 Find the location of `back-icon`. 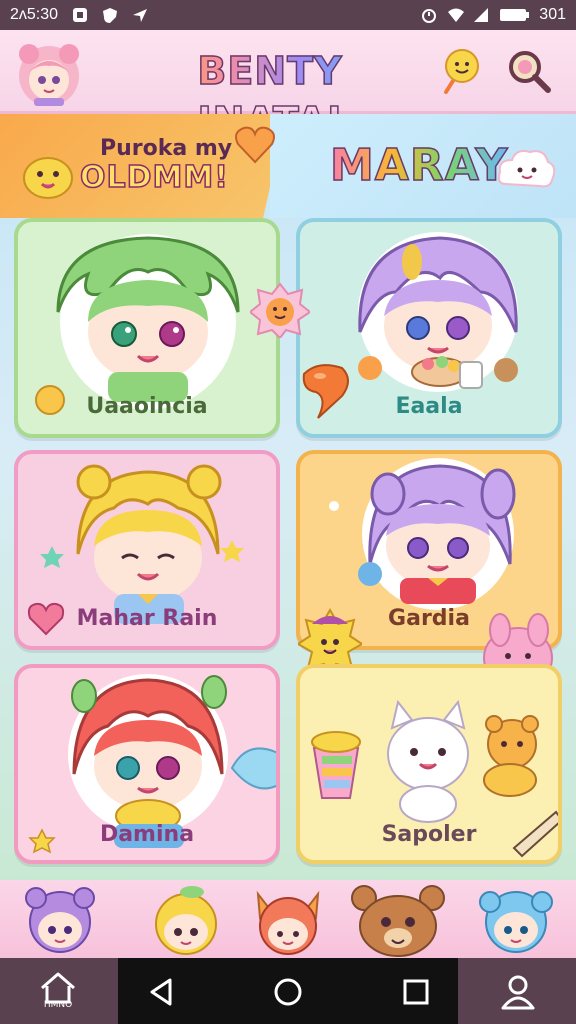

back-icon is located at coordinates (162, 992).